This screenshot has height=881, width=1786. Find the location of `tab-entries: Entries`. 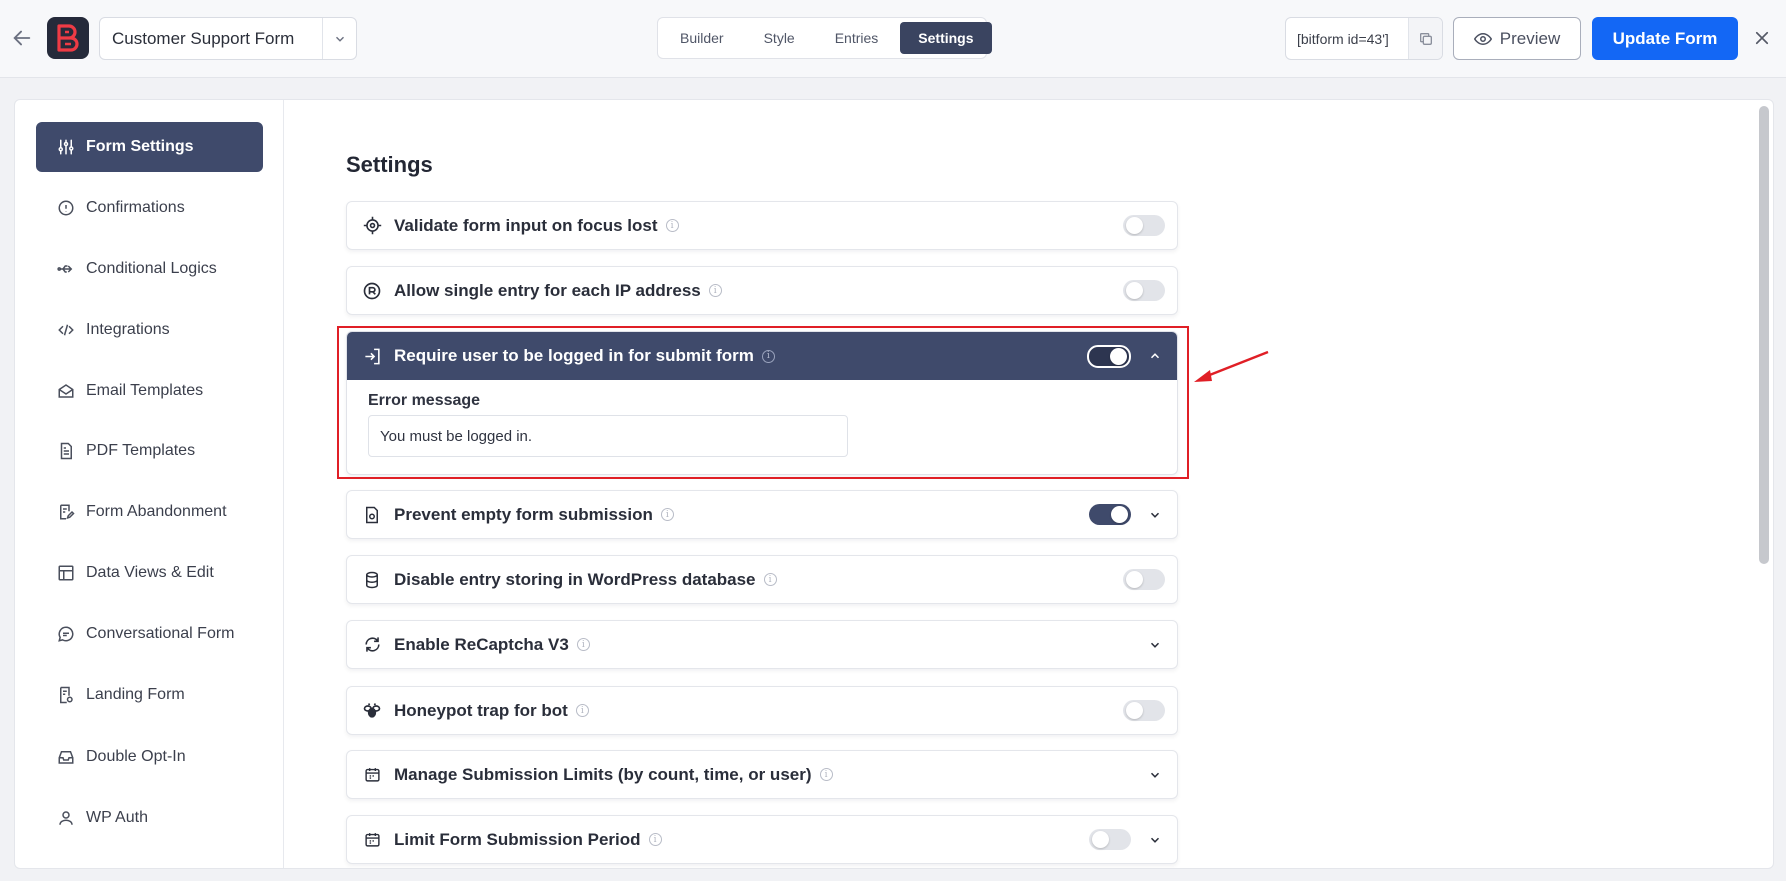

tab-entries: Entries is located at coordinates (857, 38).